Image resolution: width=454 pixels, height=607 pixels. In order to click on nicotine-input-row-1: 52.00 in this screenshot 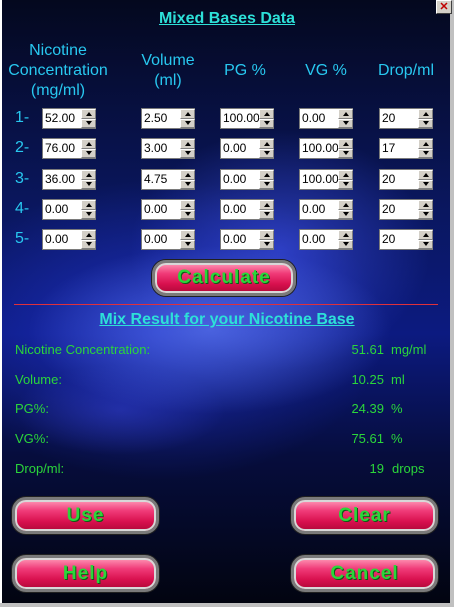, I will do `click(69, 118)`.